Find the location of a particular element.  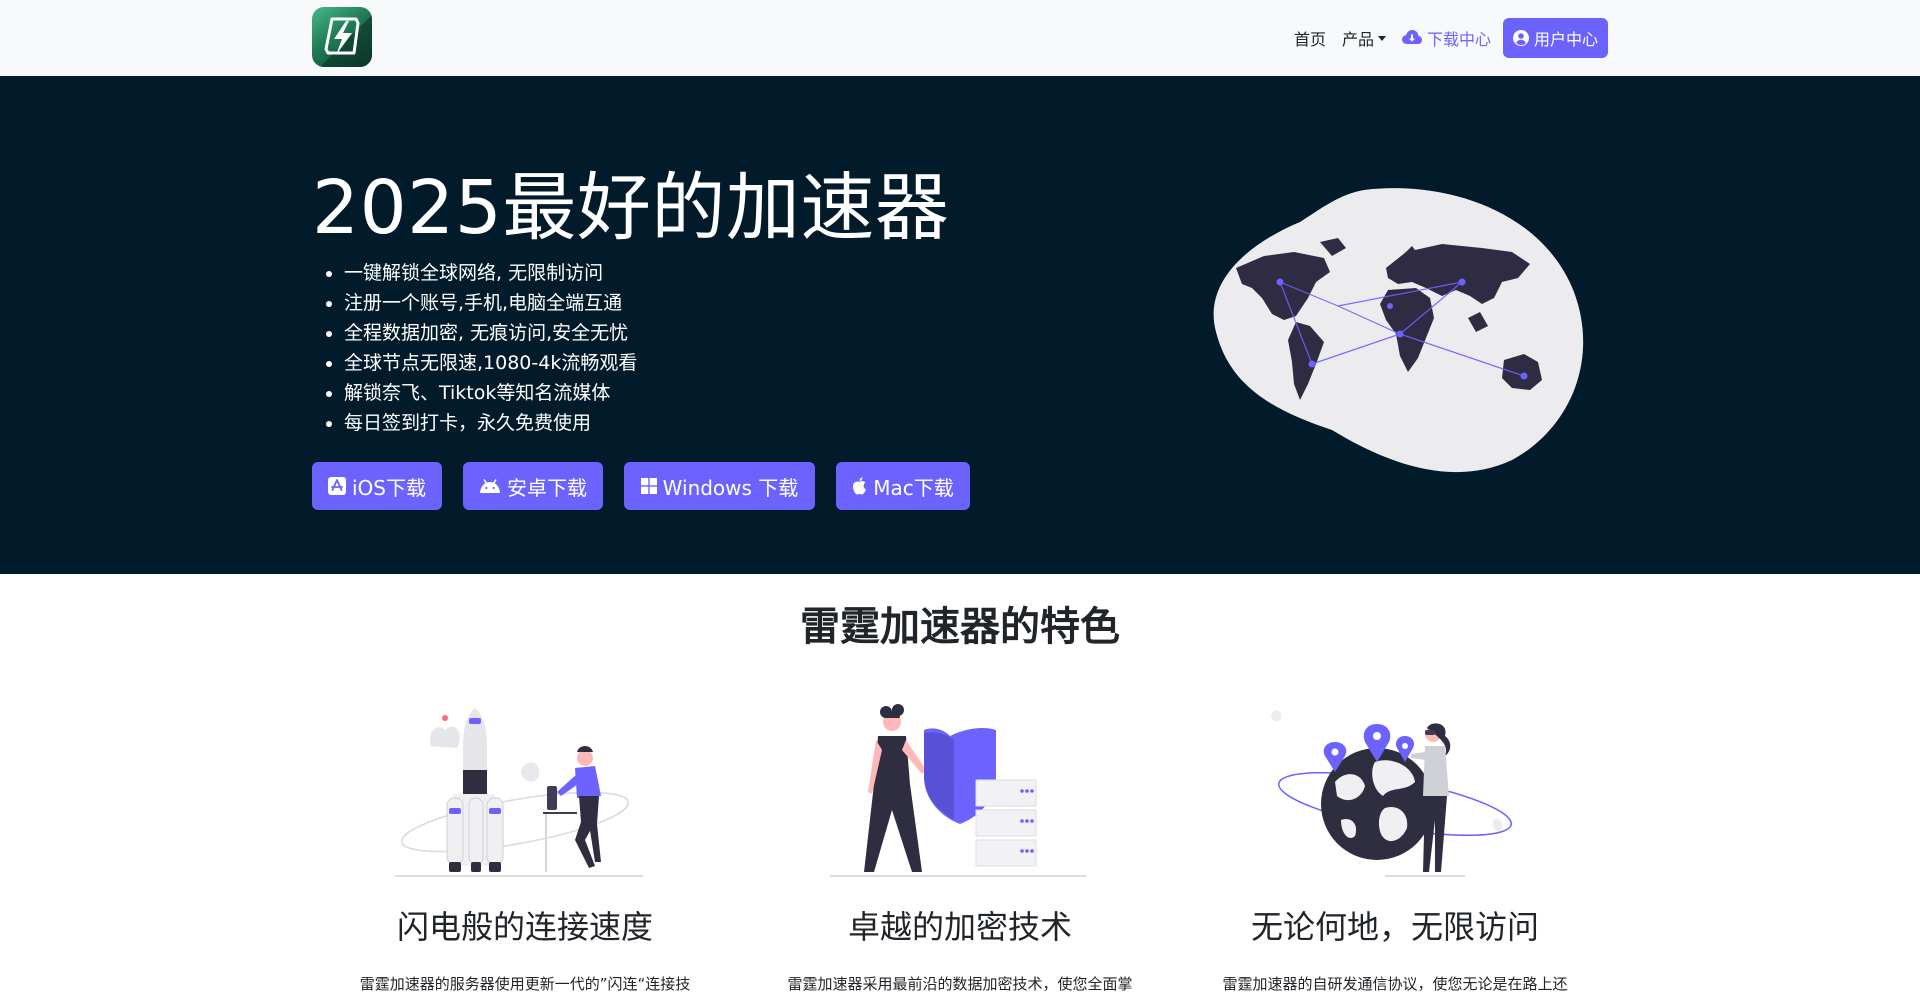

feature-encryption-title: 卓越的加密技术 is located at coordinates (959, 927).